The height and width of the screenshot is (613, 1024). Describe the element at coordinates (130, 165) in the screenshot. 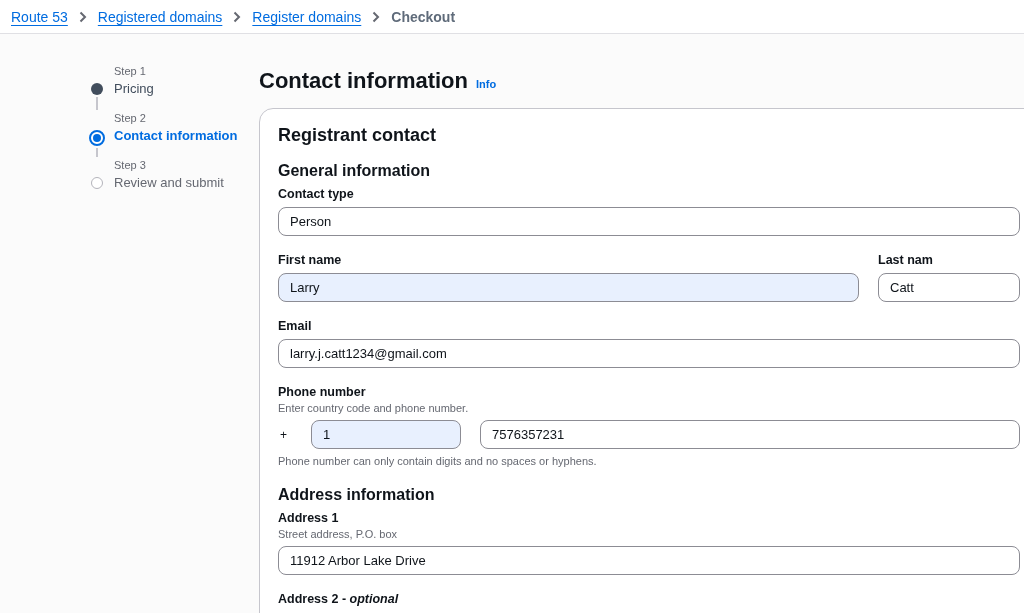

I see `step-number: Step 3` at that location.